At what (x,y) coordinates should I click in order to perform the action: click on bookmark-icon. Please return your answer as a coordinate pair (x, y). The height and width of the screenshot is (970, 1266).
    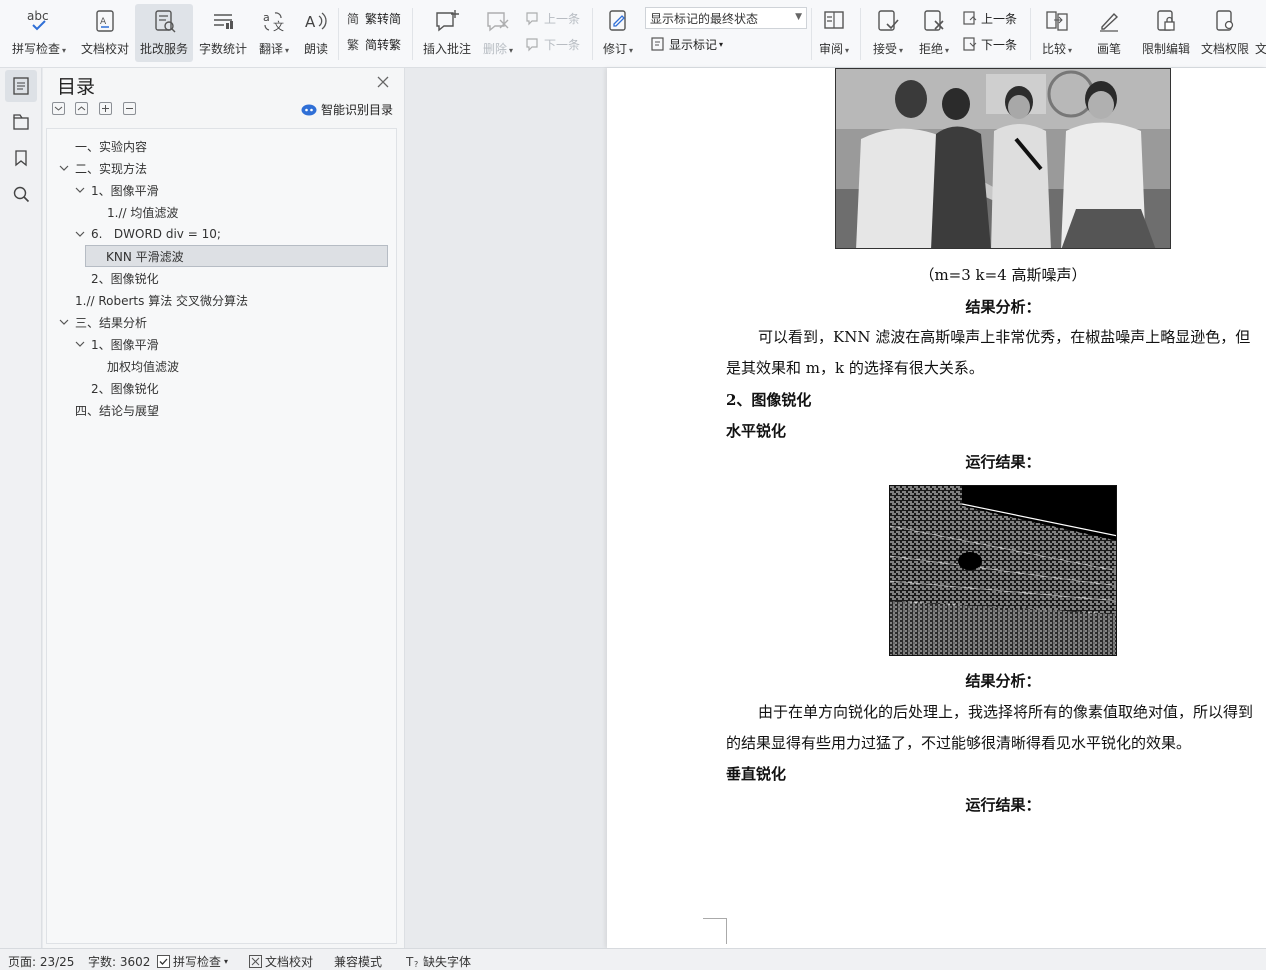
    Looking at the image, I should click on (21, 158).